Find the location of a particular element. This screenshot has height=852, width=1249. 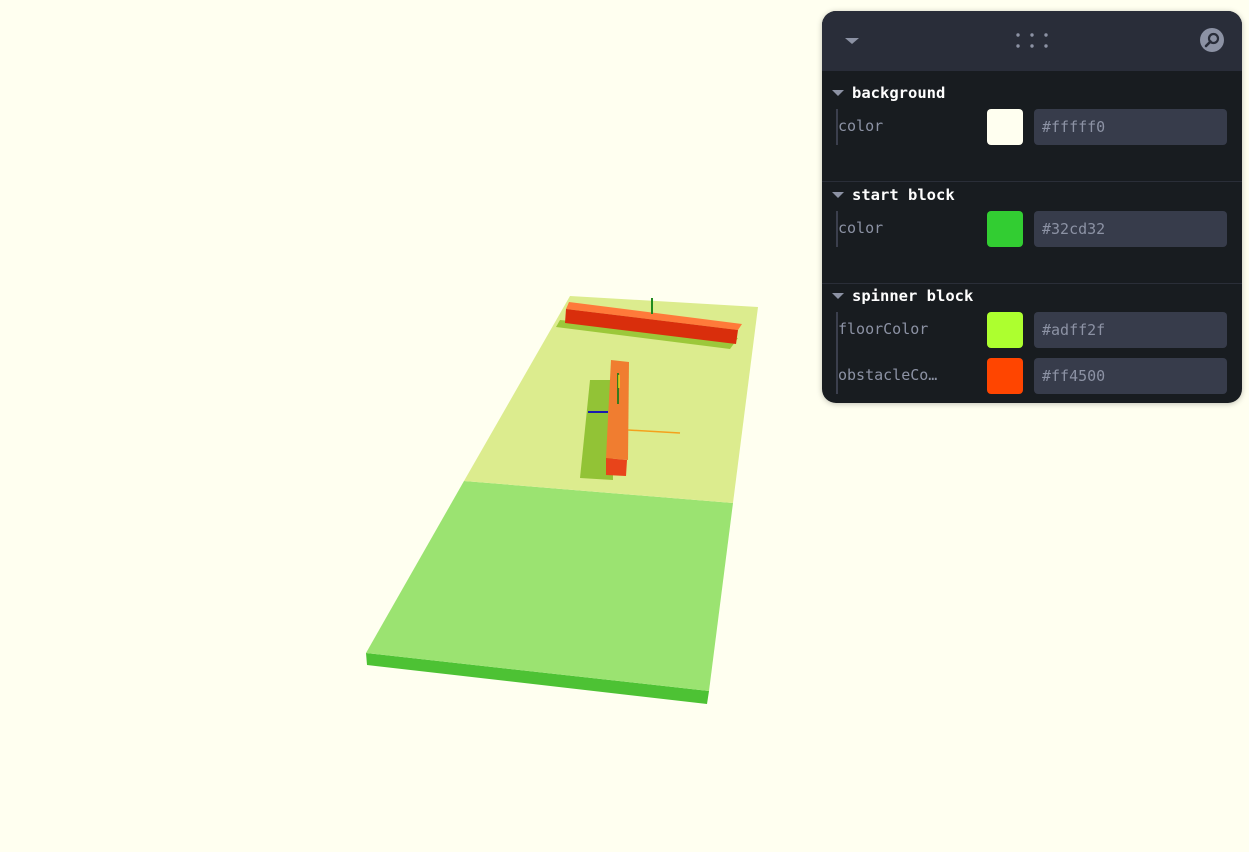

control-row-floor-color: floorColor is located at coordinates (1032, 330).